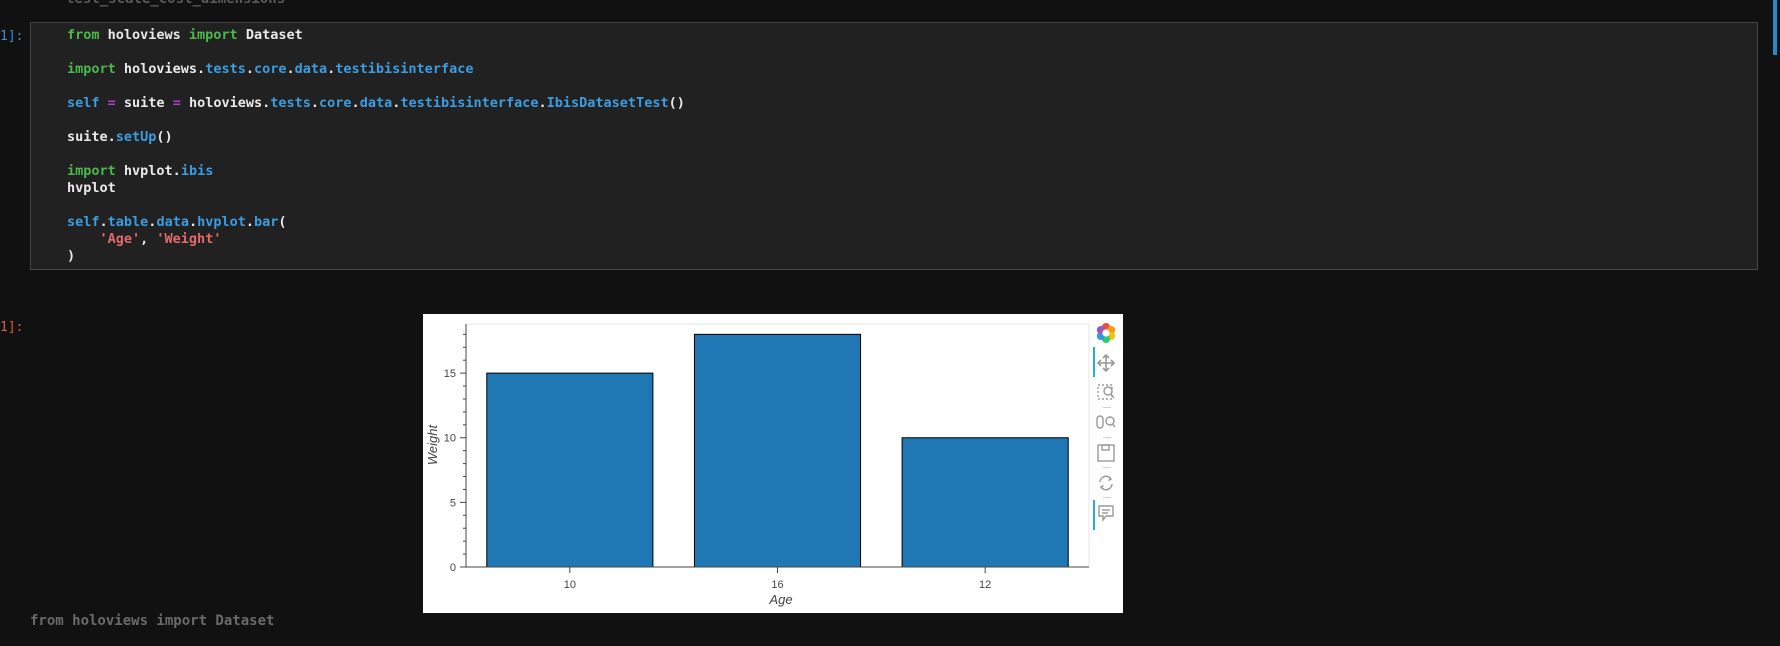  I want to click on plot-toolbar, so click(1106, 463).